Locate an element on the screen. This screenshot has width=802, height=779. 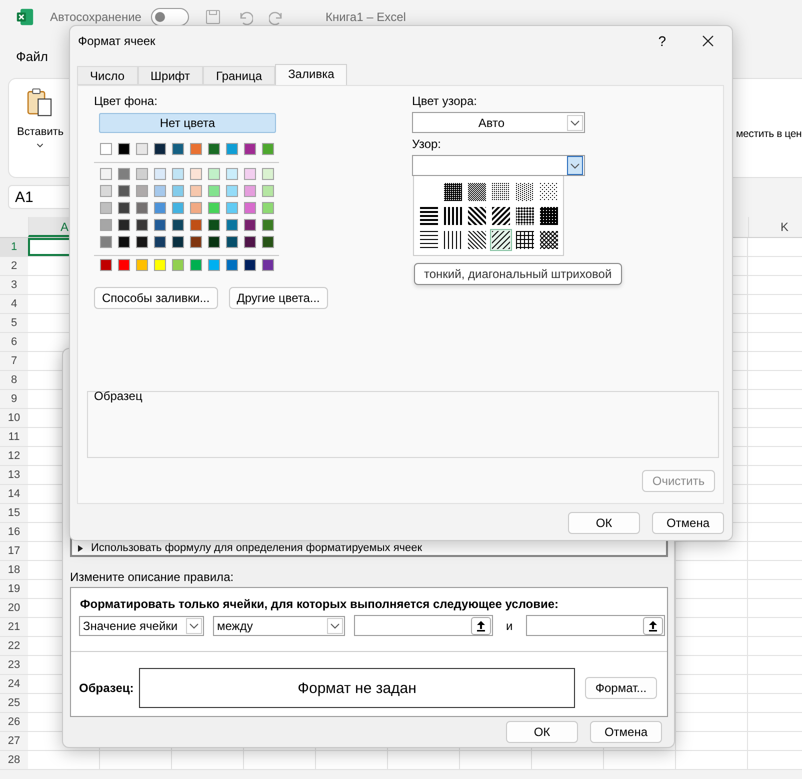
row-number: 16 is located at coordinates (14, 532).